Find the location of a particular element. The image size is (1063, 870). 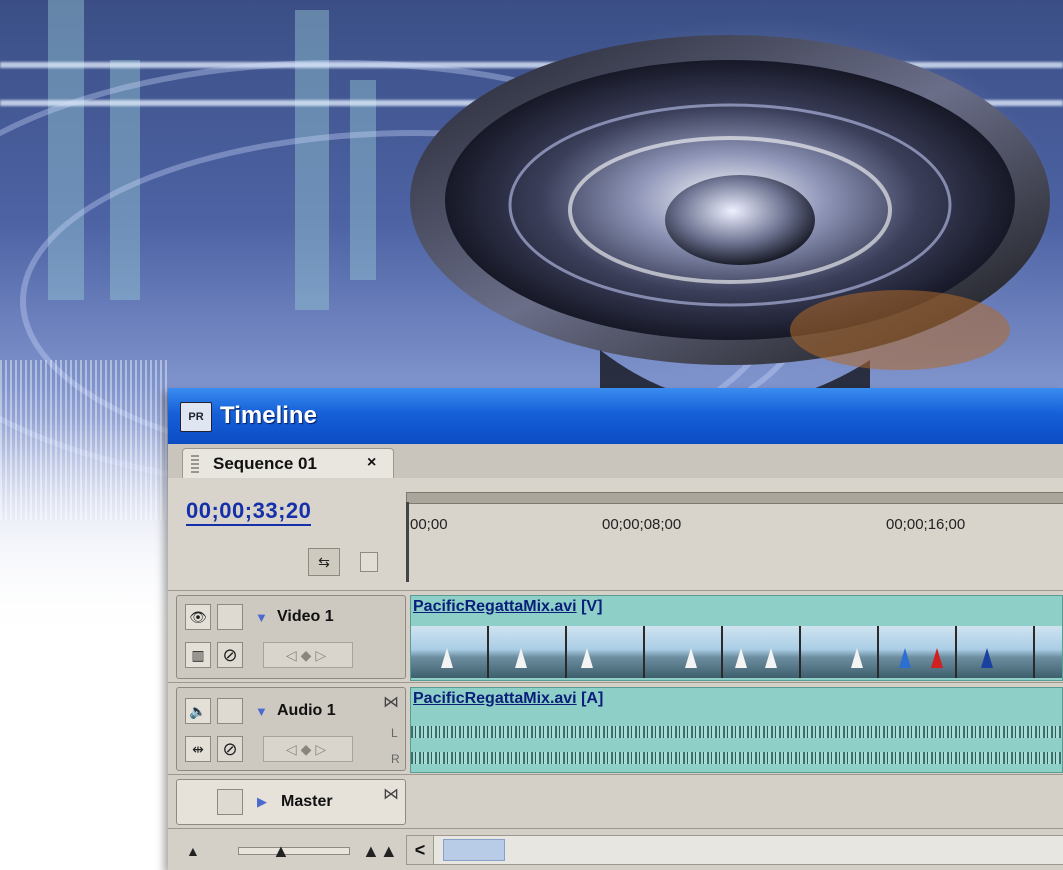

window-title: Timeline is located at coordinates (268, 415).